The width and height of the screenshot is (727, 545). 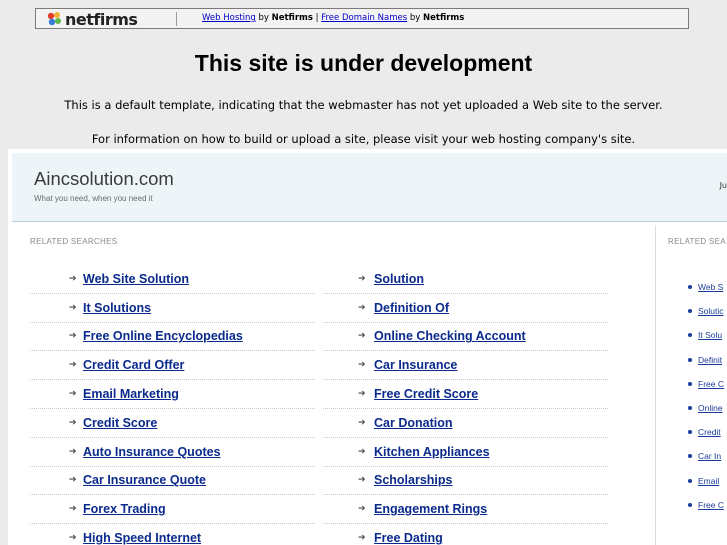 I want to click on related-search-item: ➔ Kitchen Appliances, so click(x=465, y=452).